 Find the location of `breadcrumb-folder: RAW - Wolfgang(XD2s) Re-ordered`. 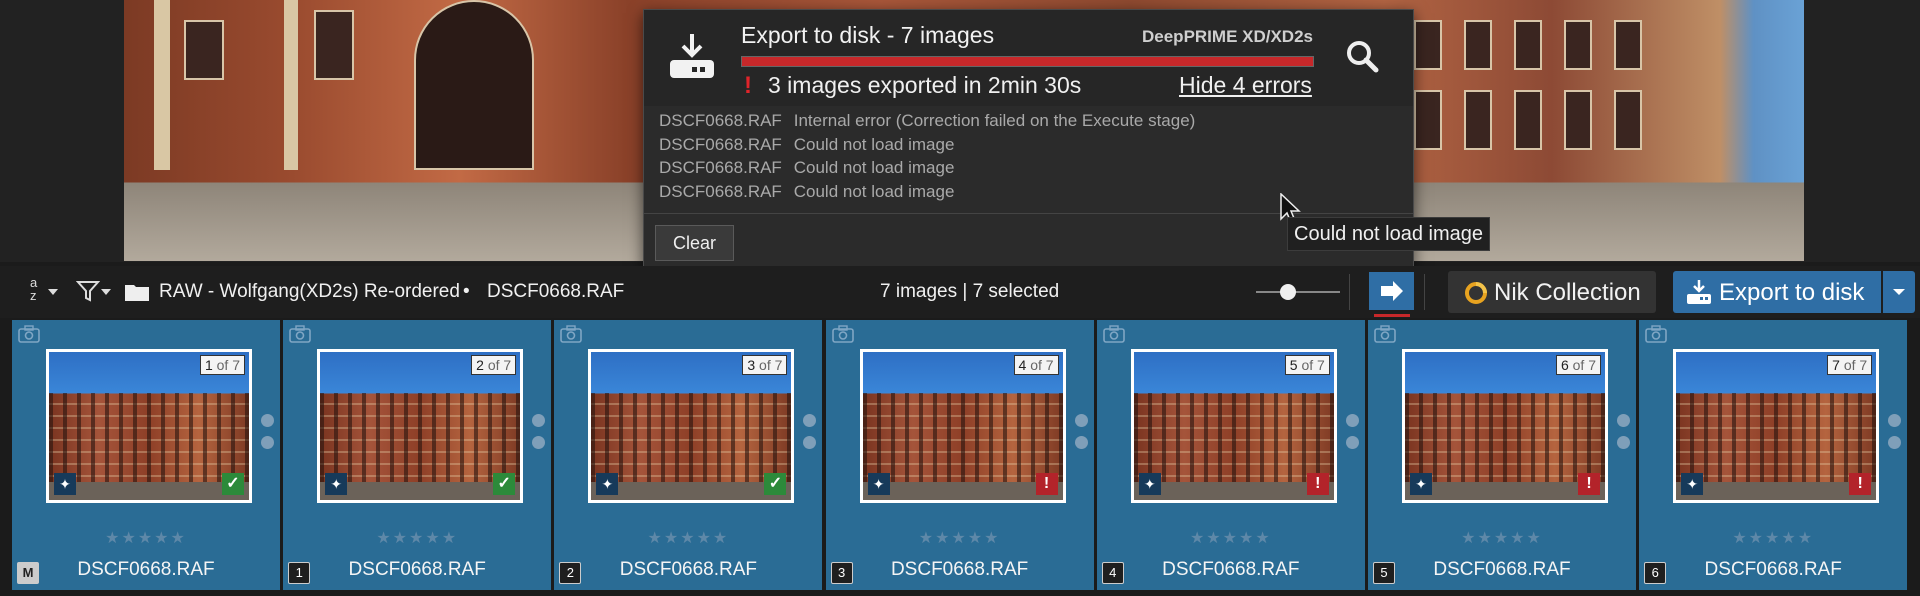

breadcrumb-folder: RAW - Wolfgang(XD2s) Re-ordered is located at coordinates (309, 292).